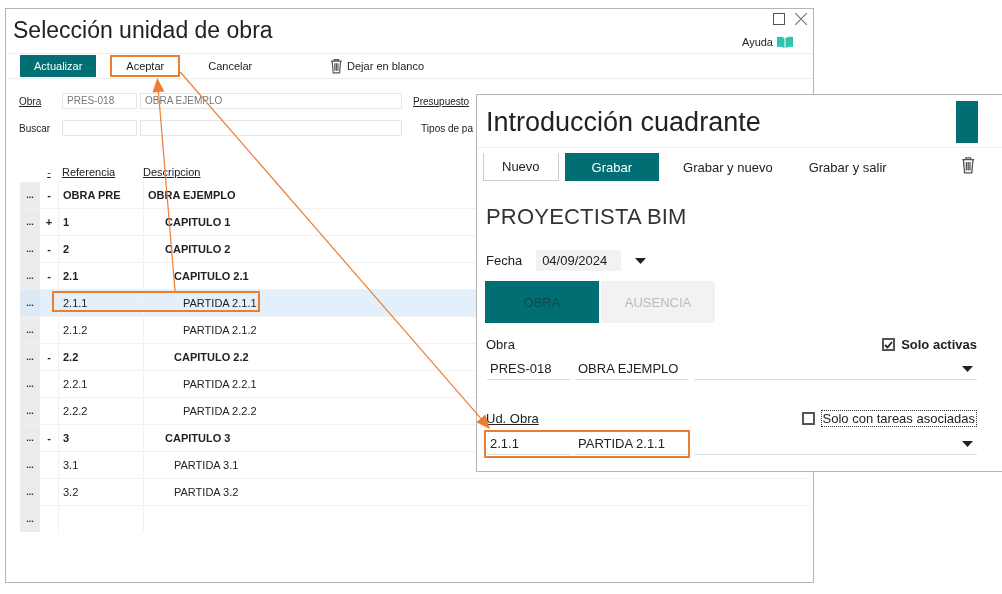 Image resolution: width=1002 pixels, height=594 pixels. What do you see at coordinates (66, 249) in the screenshot?
I see `table-cell: 2` at bounding box center [66, 249].